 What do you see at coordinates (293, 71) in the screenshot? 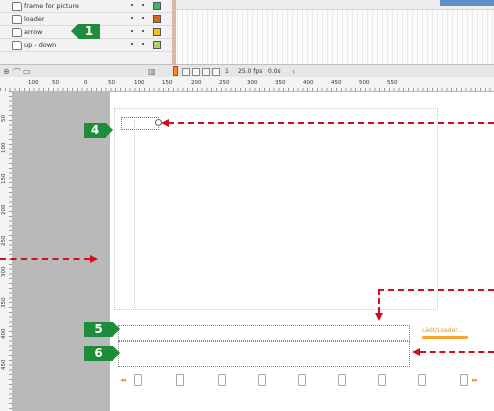
I see `scroll-left-icon: ‹` at bounding box center [293, 71].